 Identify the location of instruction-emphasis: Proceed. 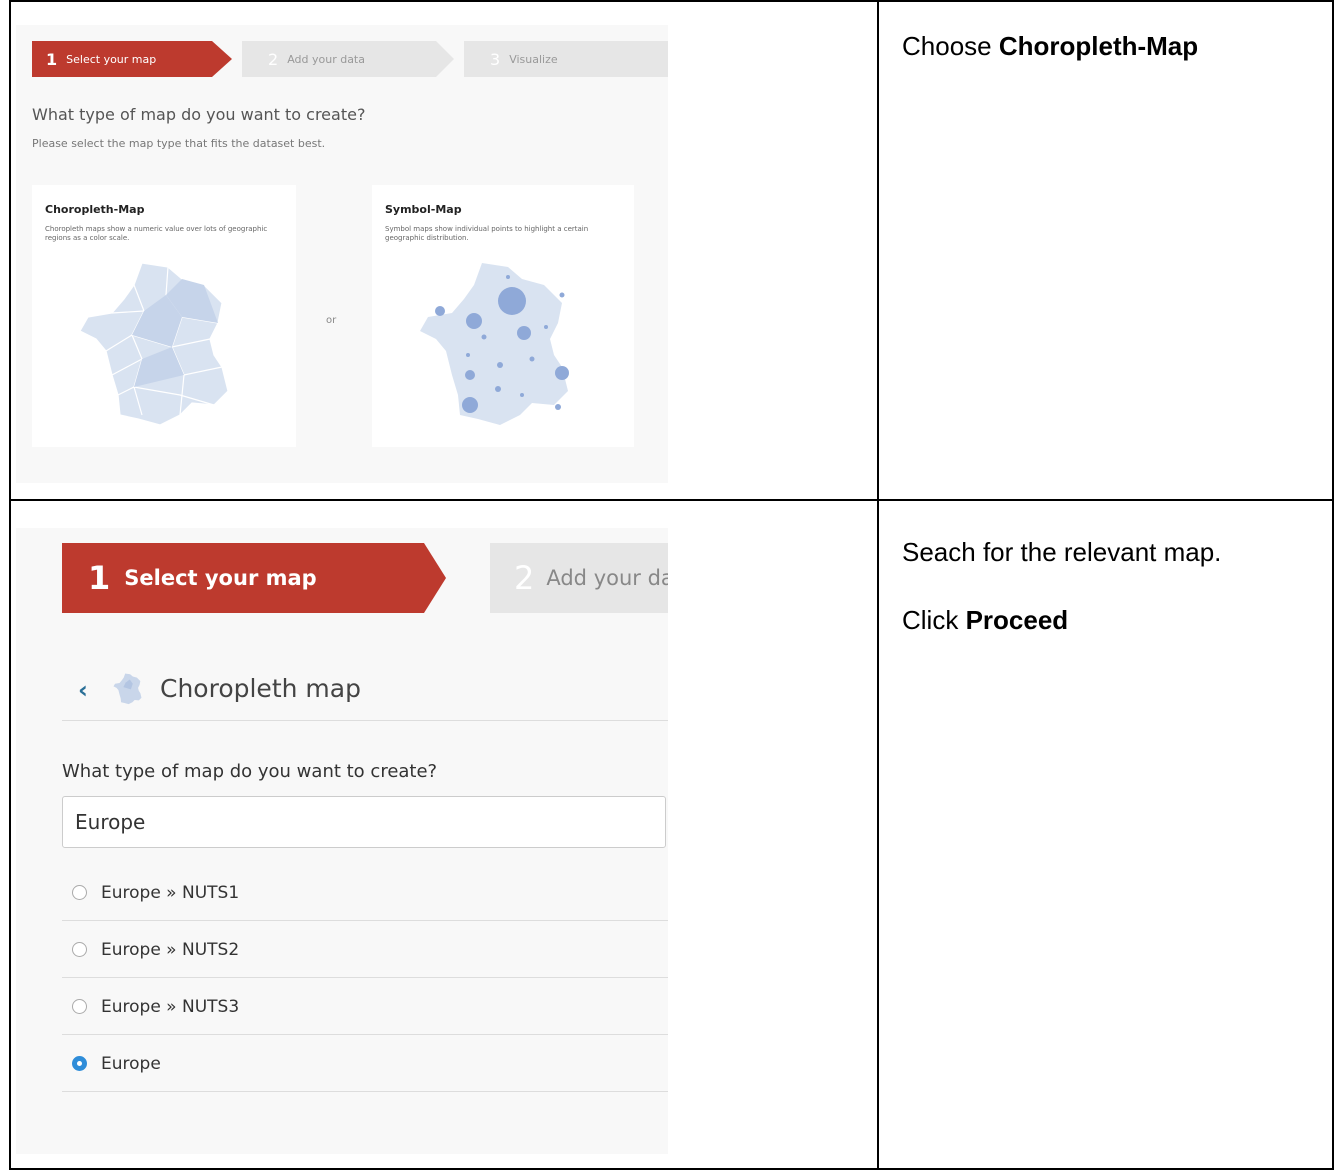
(1017, 620).